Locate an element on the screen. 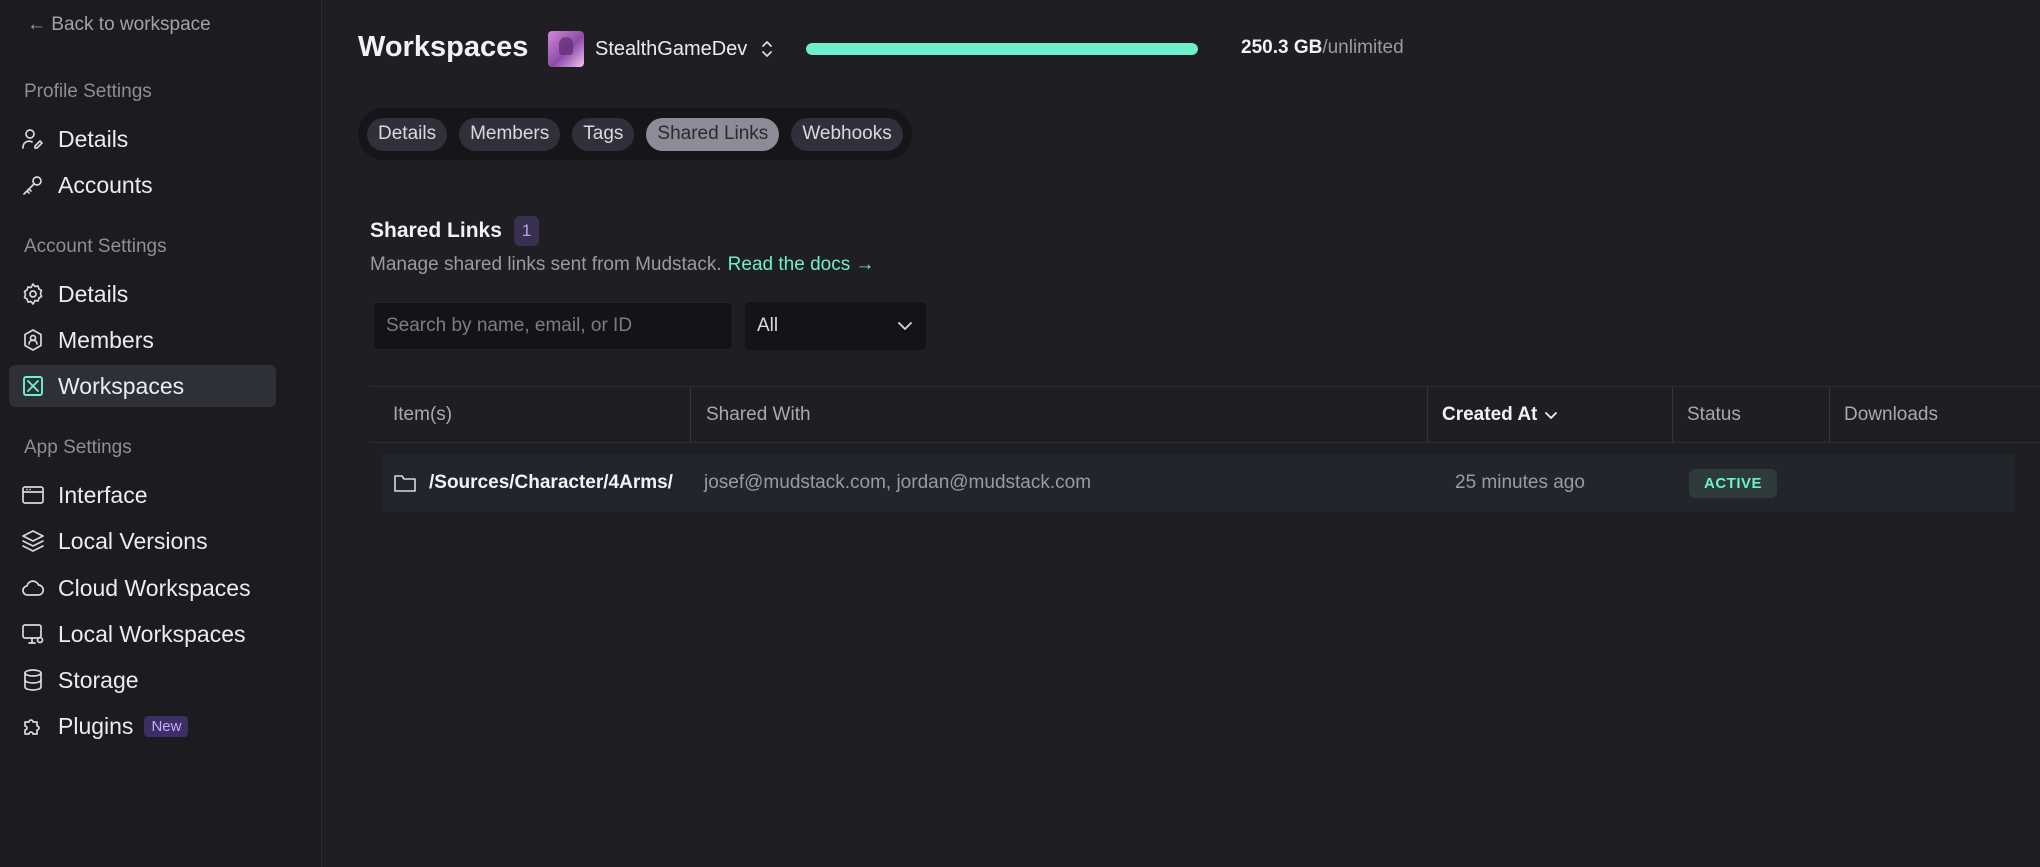 Image resolution: width=2040 pixels, height=867 pixels. column-header-created-at: Created At is located at coordinates (1493, 415).